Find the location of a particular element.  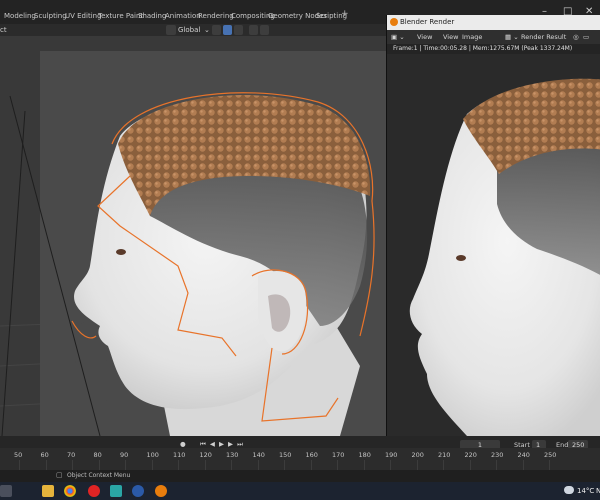

blender-taskbar-icon is located at coordinates (161, 491).